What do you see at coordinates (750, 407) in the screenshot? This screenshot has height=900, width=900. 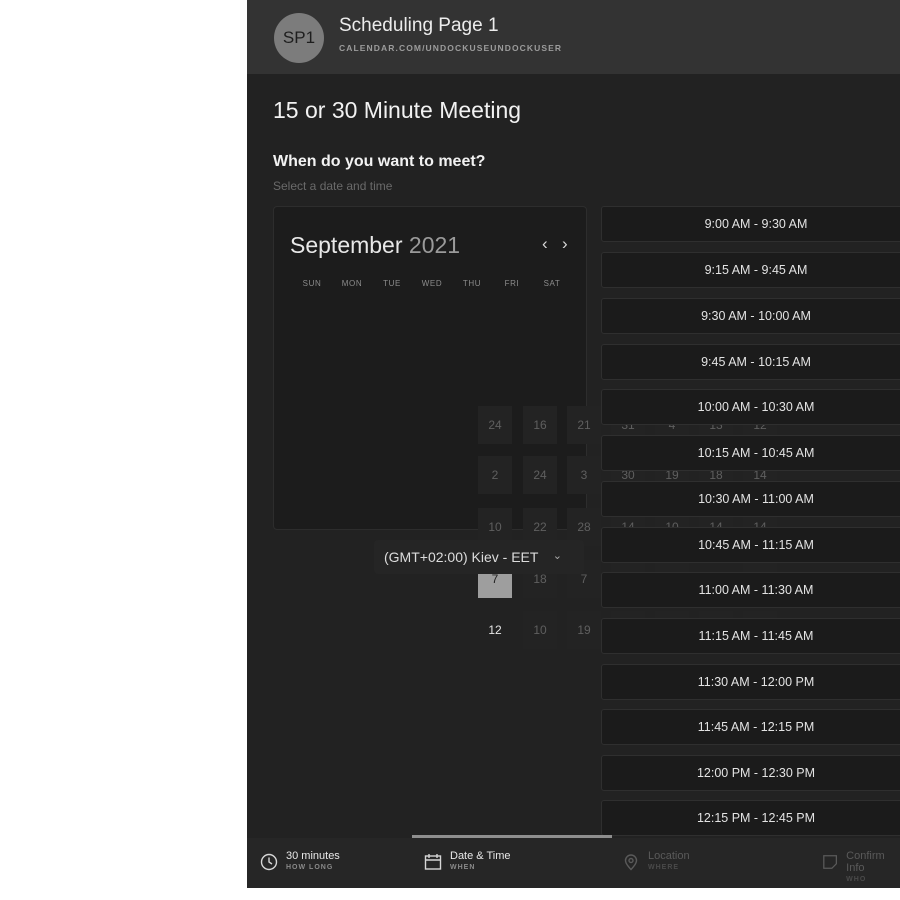 I see `time-slot-button: 10:00 AM - 10:30 AM` at bounding box center [750, 407].